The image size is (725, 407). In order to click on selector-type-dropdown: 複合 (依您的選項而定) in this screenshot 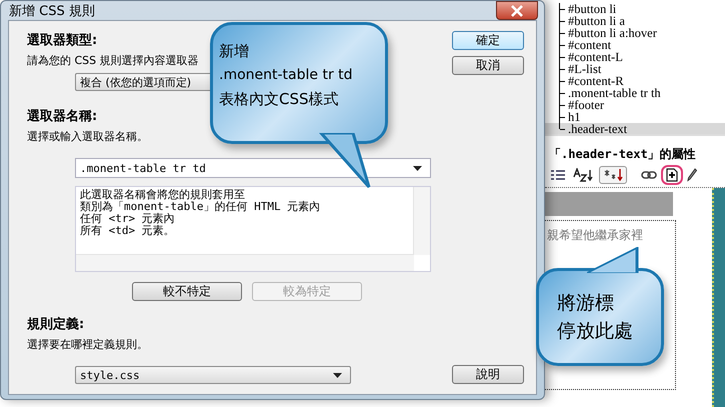, I will do `click(144, 82)`.